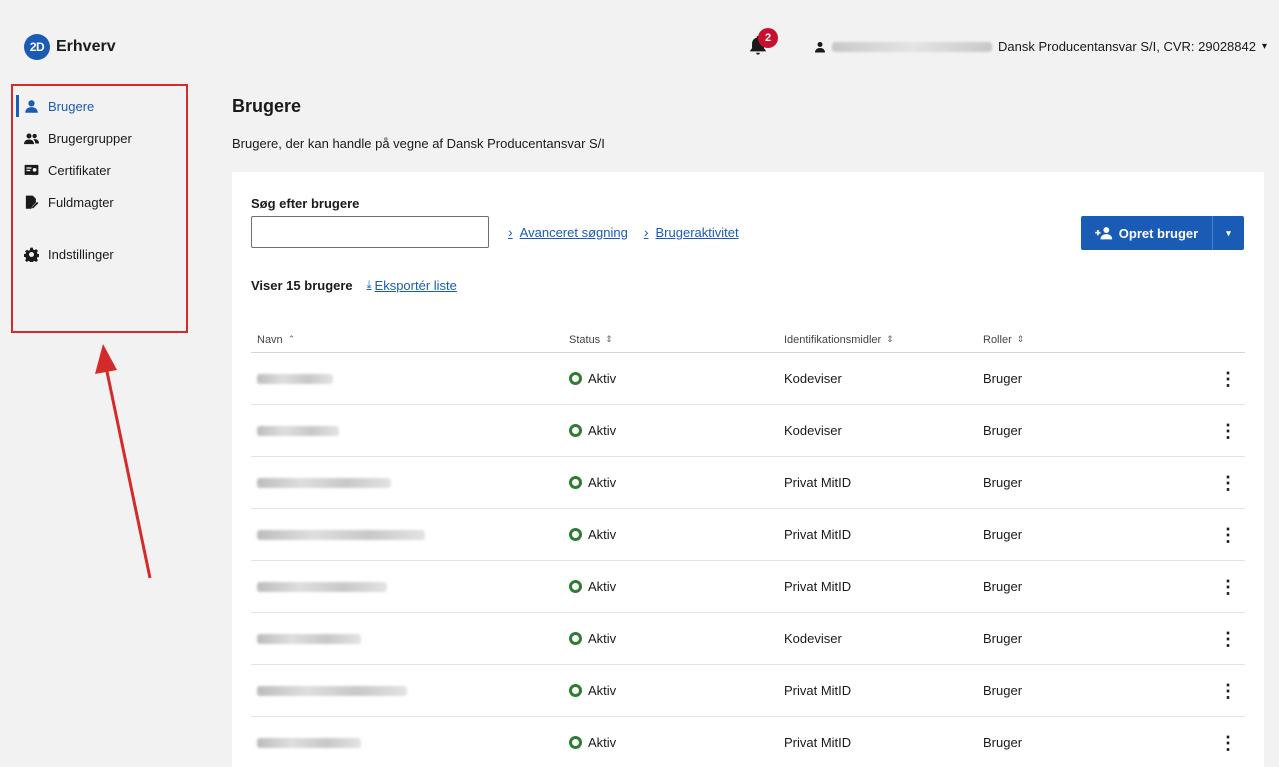 This screenshot has width=1279, height=767. I want to click on download-icon: ⤓, so click(369, 285).